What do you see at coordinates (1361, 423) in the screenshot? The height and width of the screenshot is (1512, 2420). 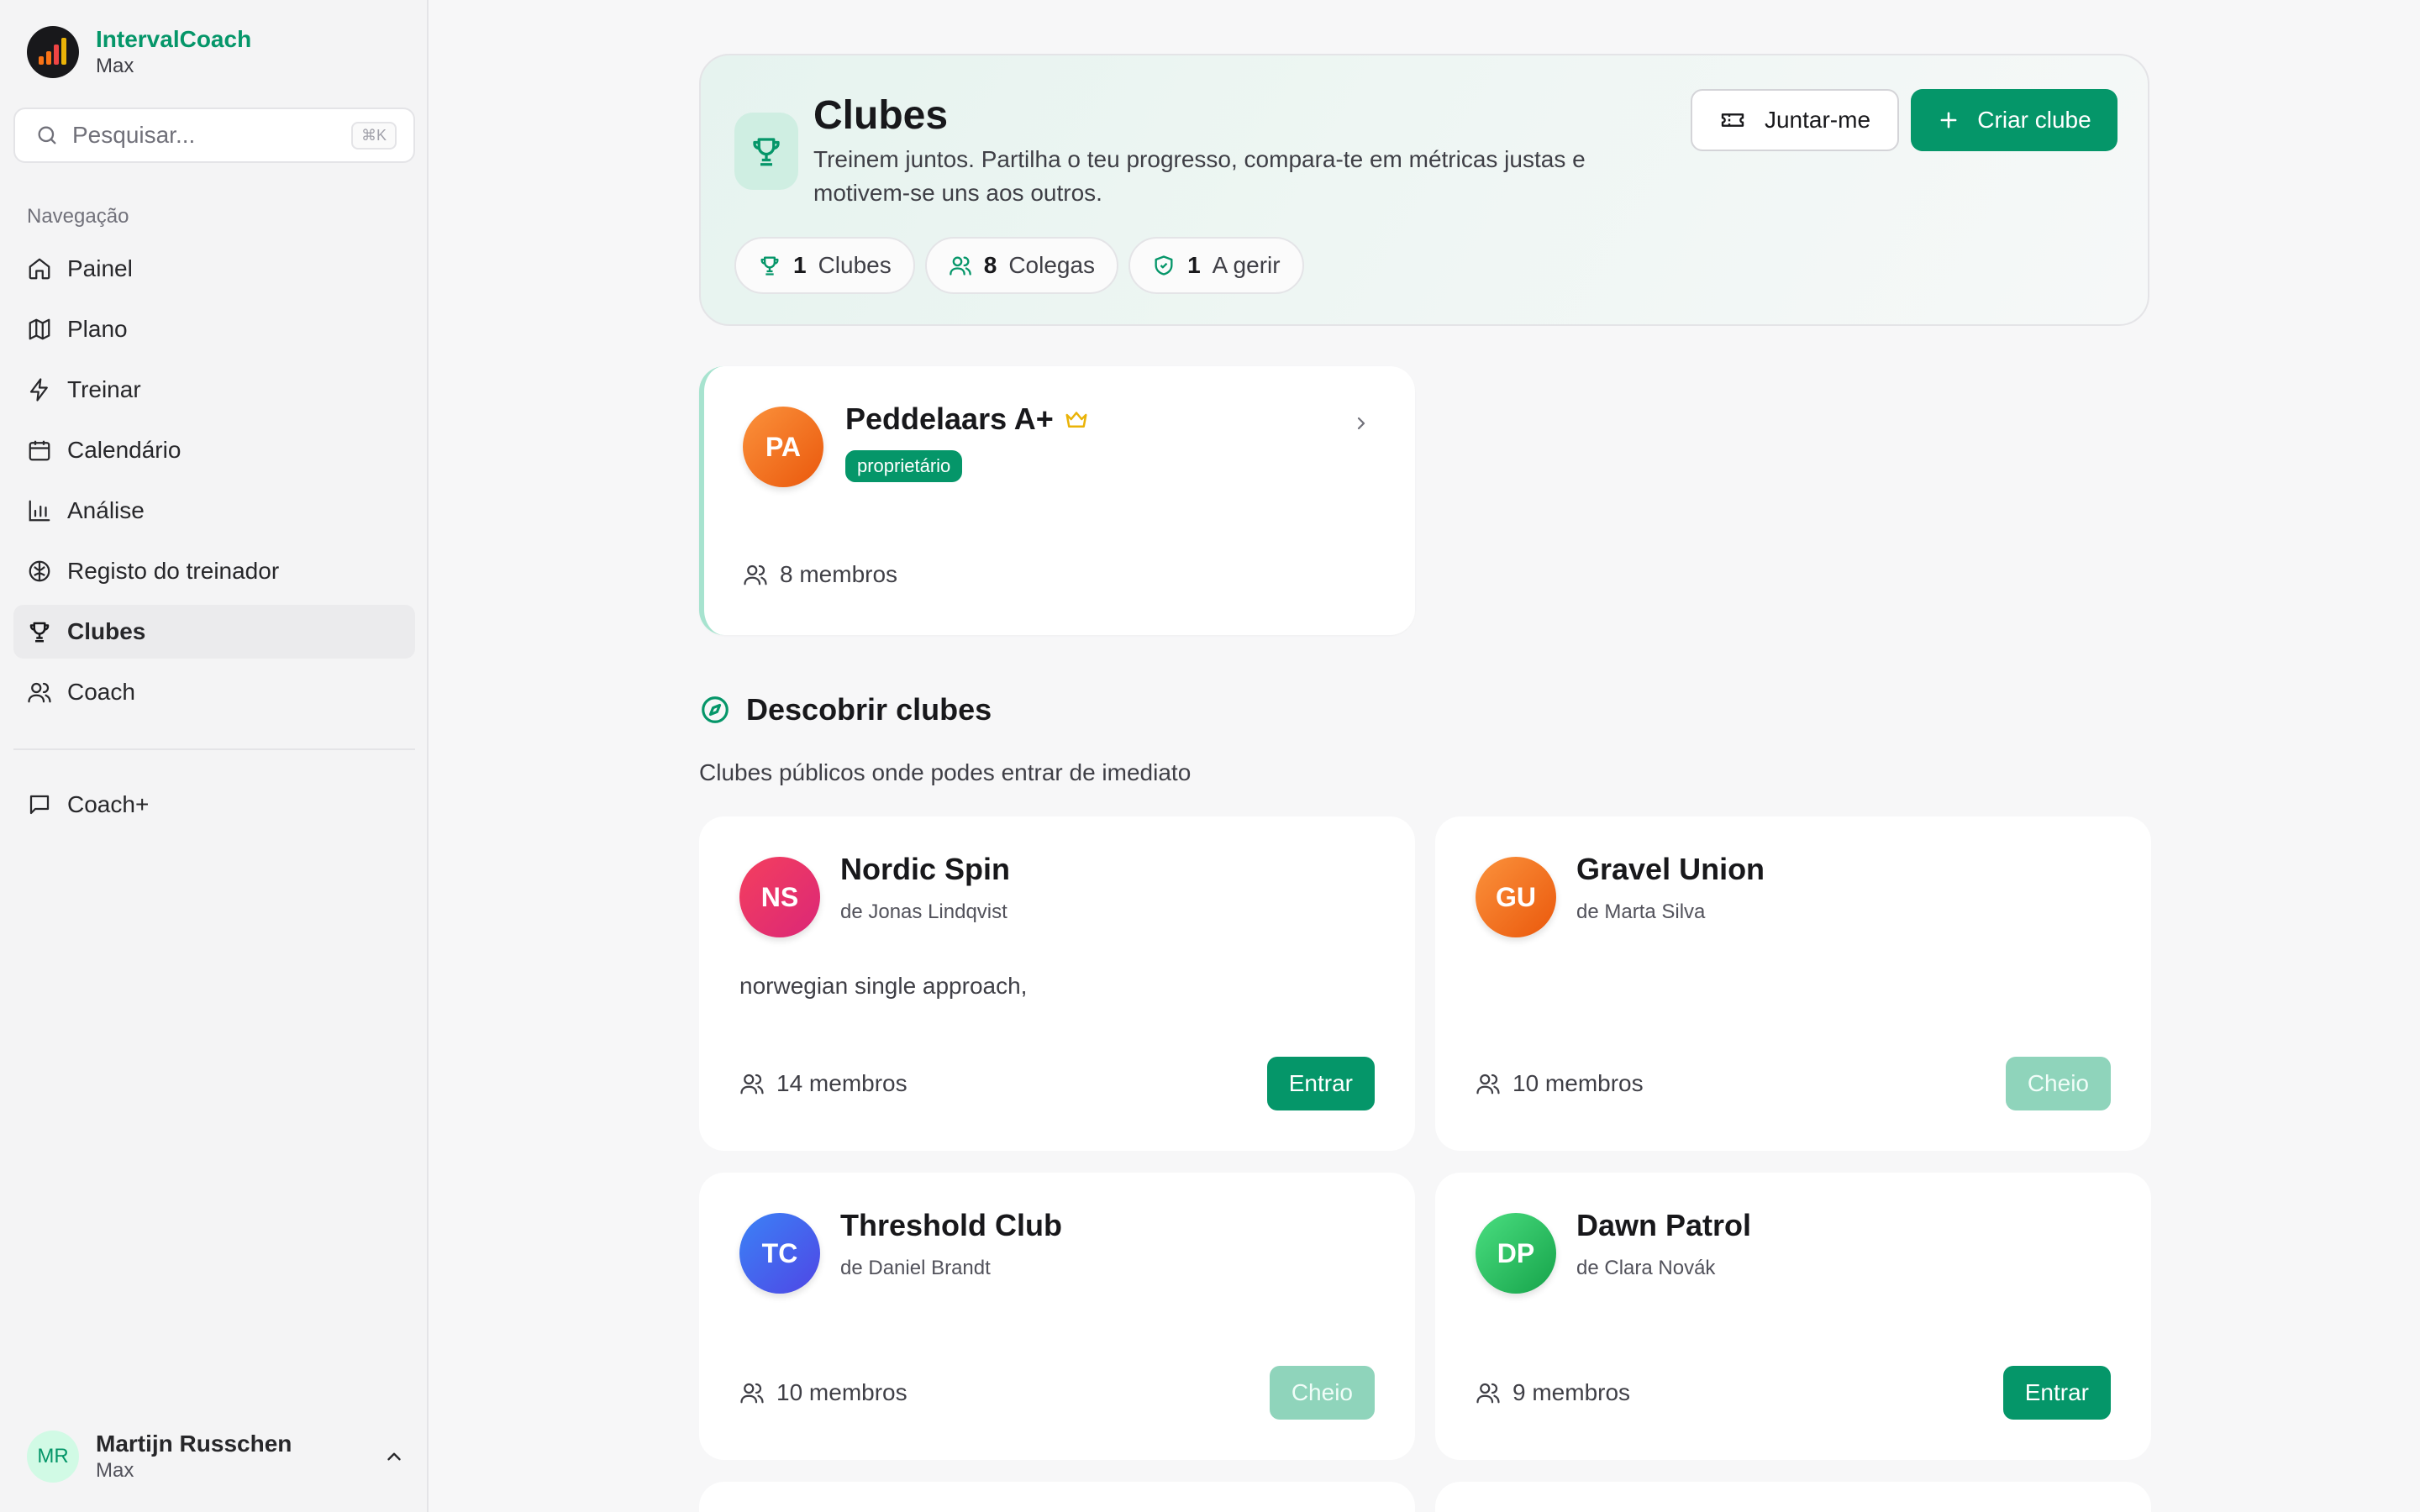 I see `chevron-right-icon` at bounding box center [1361, 423].